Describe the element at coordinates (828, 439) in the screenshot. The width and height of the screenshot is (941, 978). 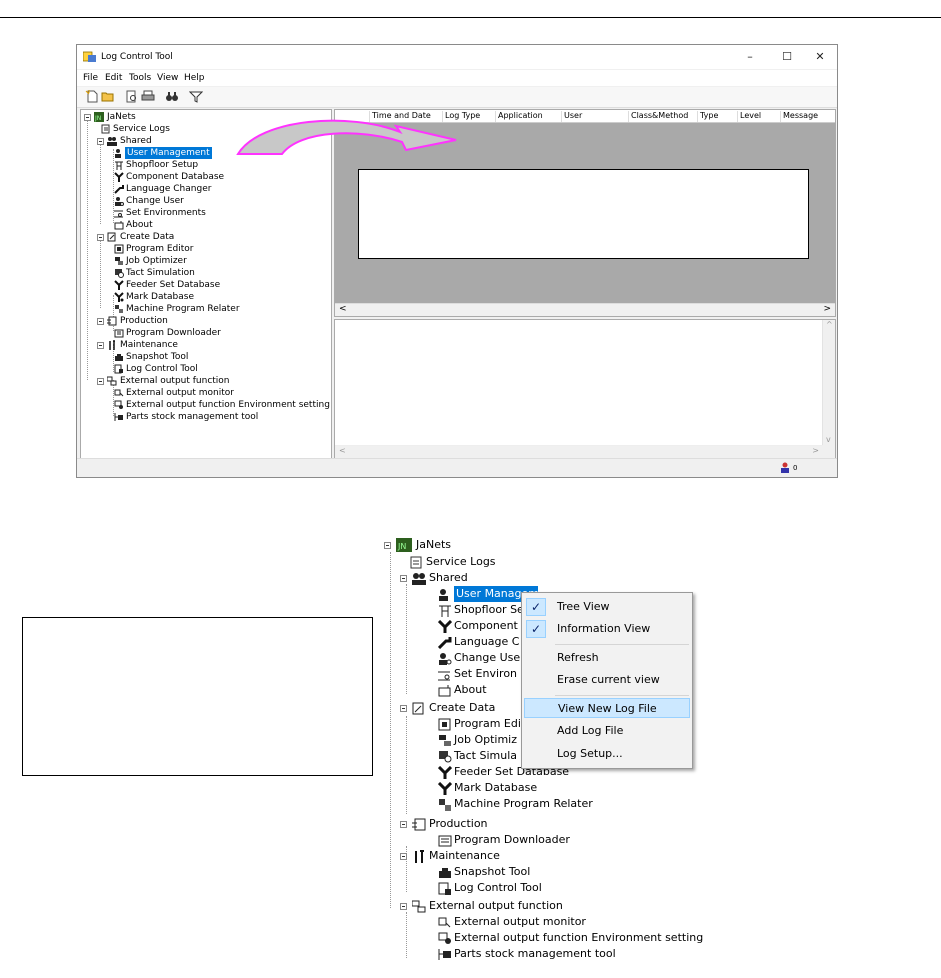
I see `scroll-down-arrow: v` at that location.